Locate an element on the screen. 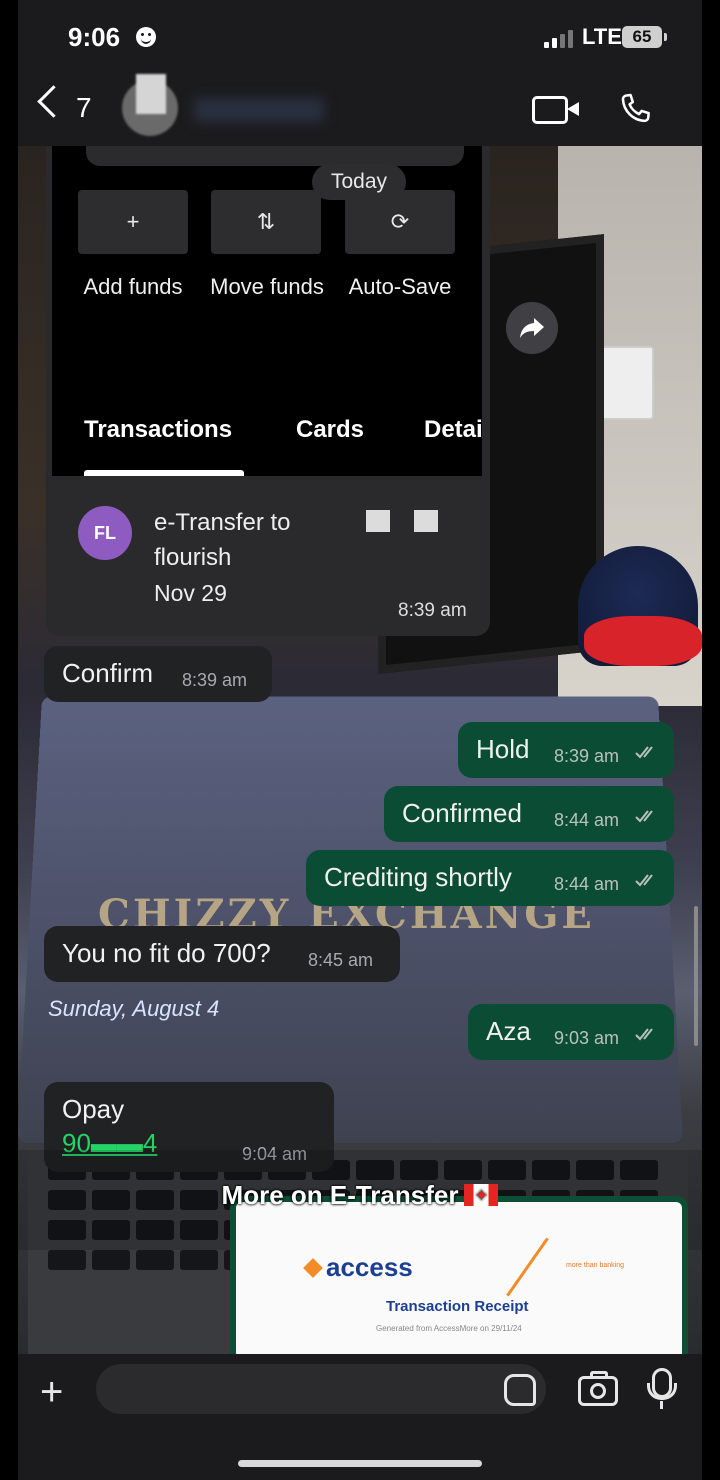 The image size is (720, 1480). scroll-indicator is located at coordinates (696, 976).